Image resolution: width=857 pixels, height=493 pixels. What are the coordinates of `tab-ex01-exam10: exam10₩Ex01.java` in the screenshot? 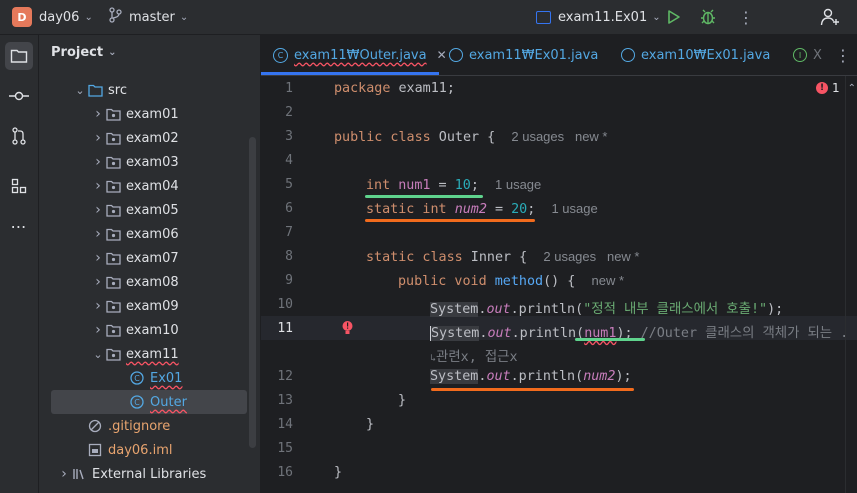 It's located at (695, 55).